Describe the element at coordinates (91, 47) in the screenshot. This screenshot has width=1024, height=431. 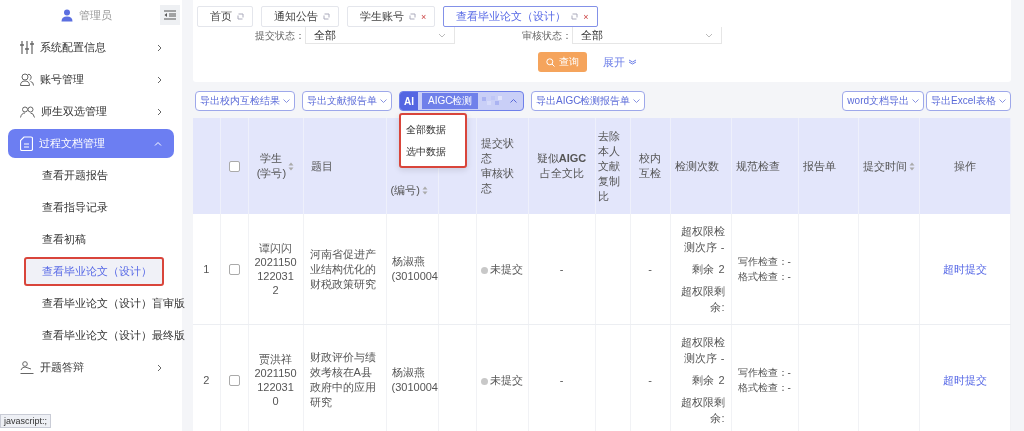
I see `menu-item: 系统配置信息` at that location.